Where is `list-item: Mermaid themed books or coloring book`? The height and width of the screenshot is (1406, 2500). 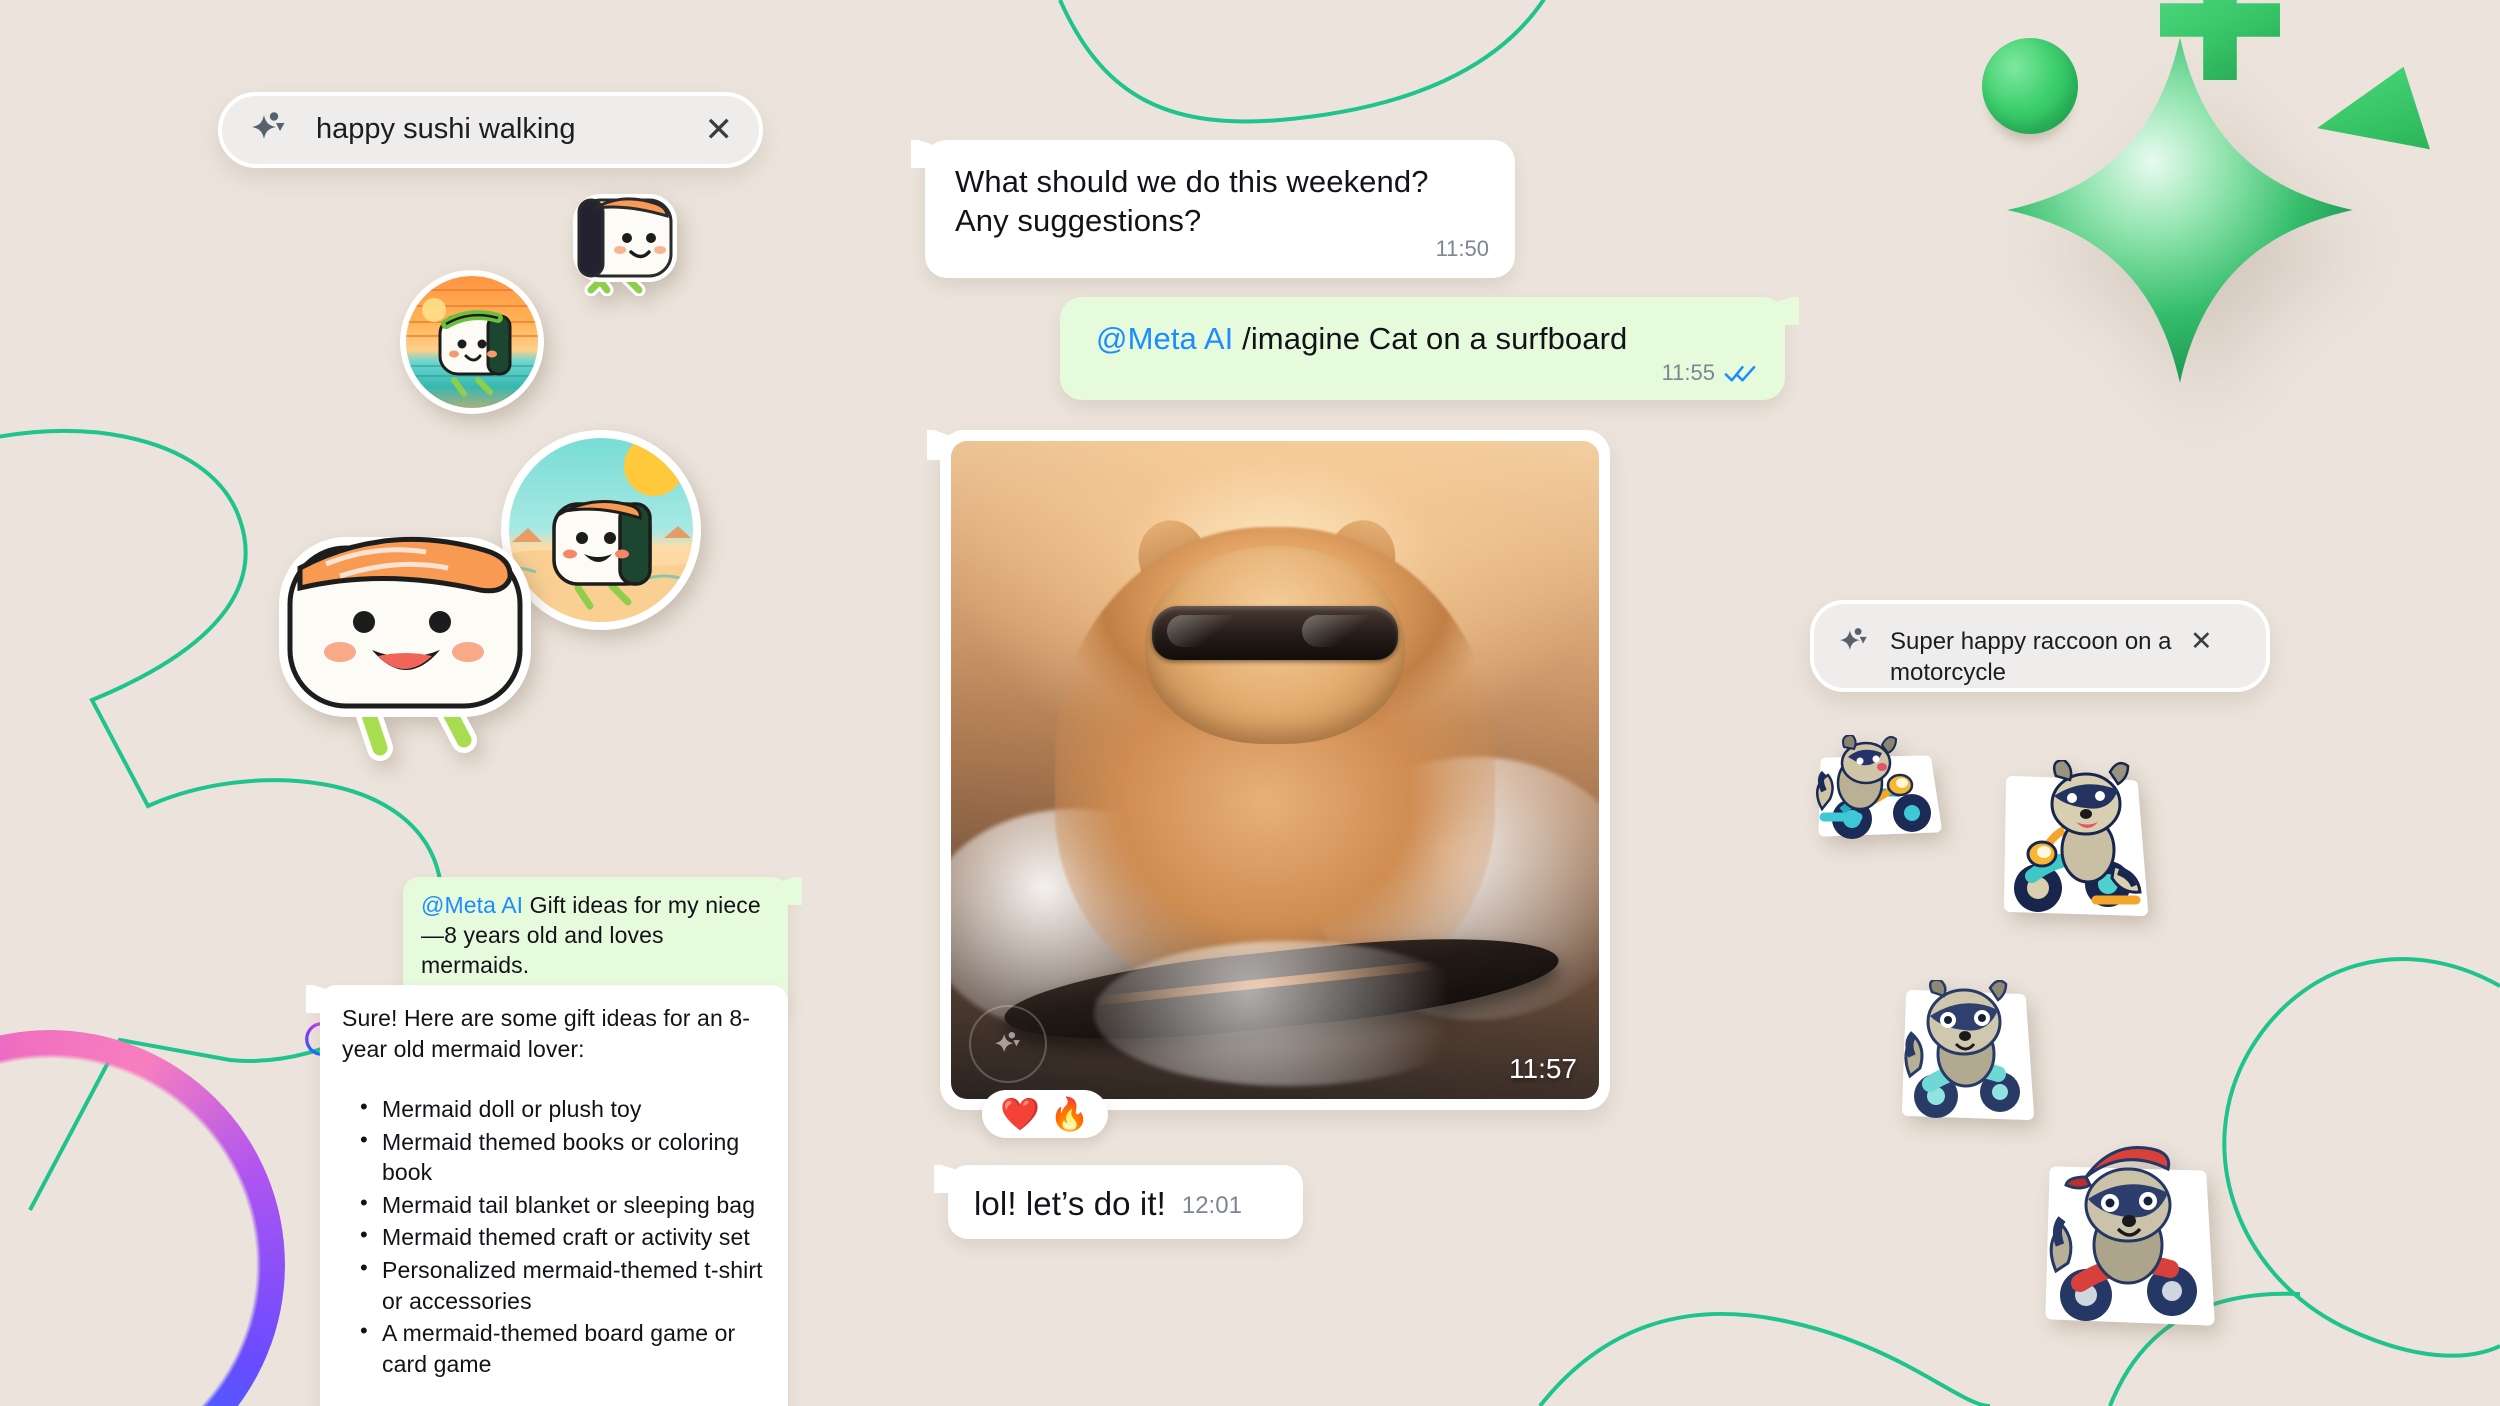
list-item: Mermaid themed books or coloring book is located at coordinates (563, 1156).